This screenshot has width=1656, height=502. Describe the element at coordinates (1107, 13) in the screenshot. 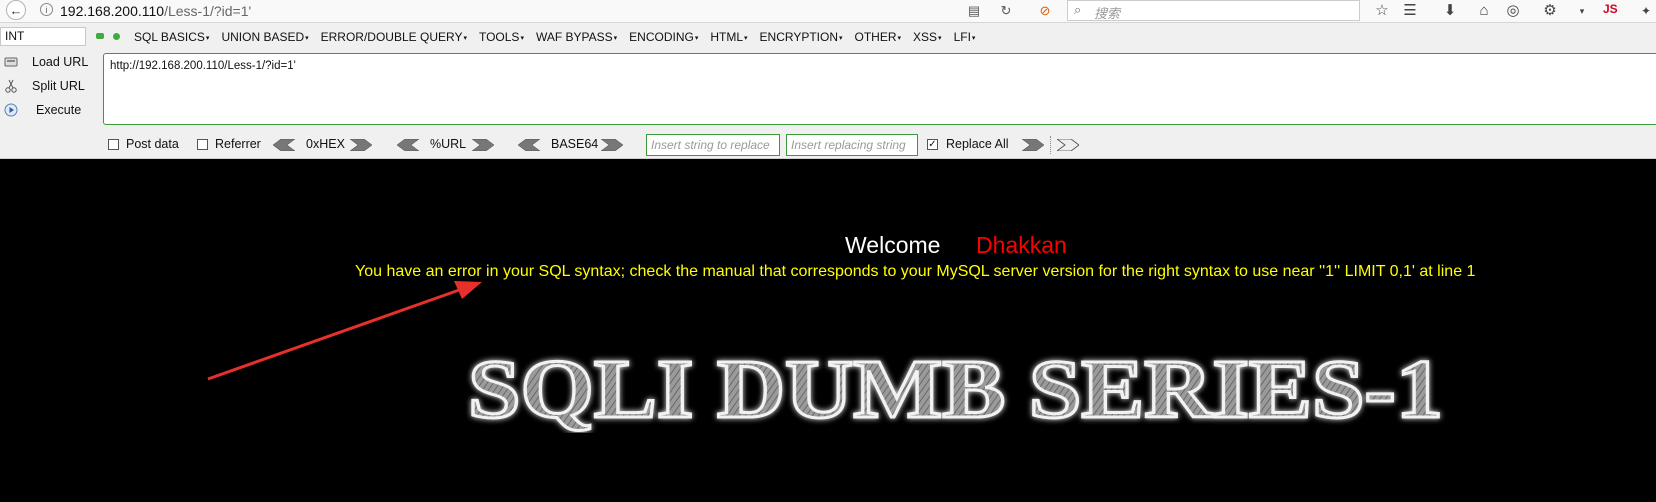

I see `search-placeholder: 搜索` at that location.